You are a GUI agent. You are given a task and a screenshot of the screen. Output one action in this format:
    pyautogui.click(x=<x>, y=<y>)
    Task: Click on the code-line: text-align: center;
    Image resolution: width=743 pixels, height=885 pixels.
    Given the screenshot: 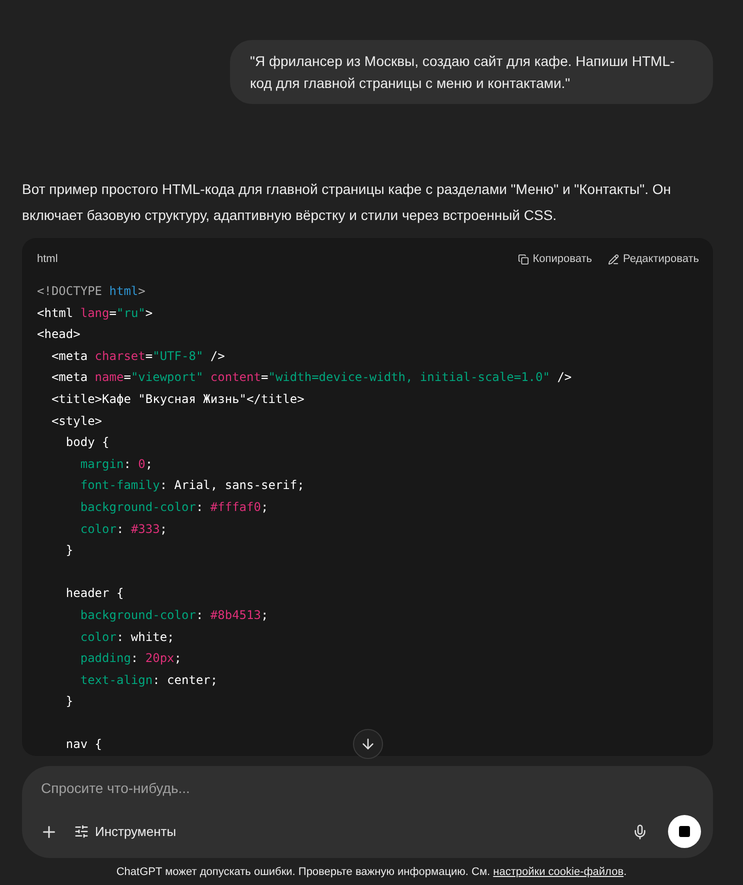 What is the action you would take?
    pyautogui.click(x=148, y=680)
    